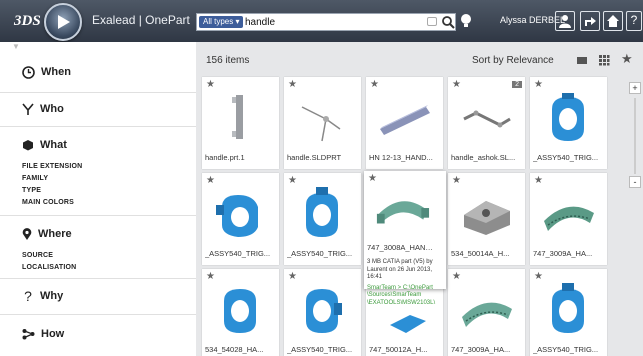  I want to click on app-title: Exalead | OnePart, so click(141, 20).